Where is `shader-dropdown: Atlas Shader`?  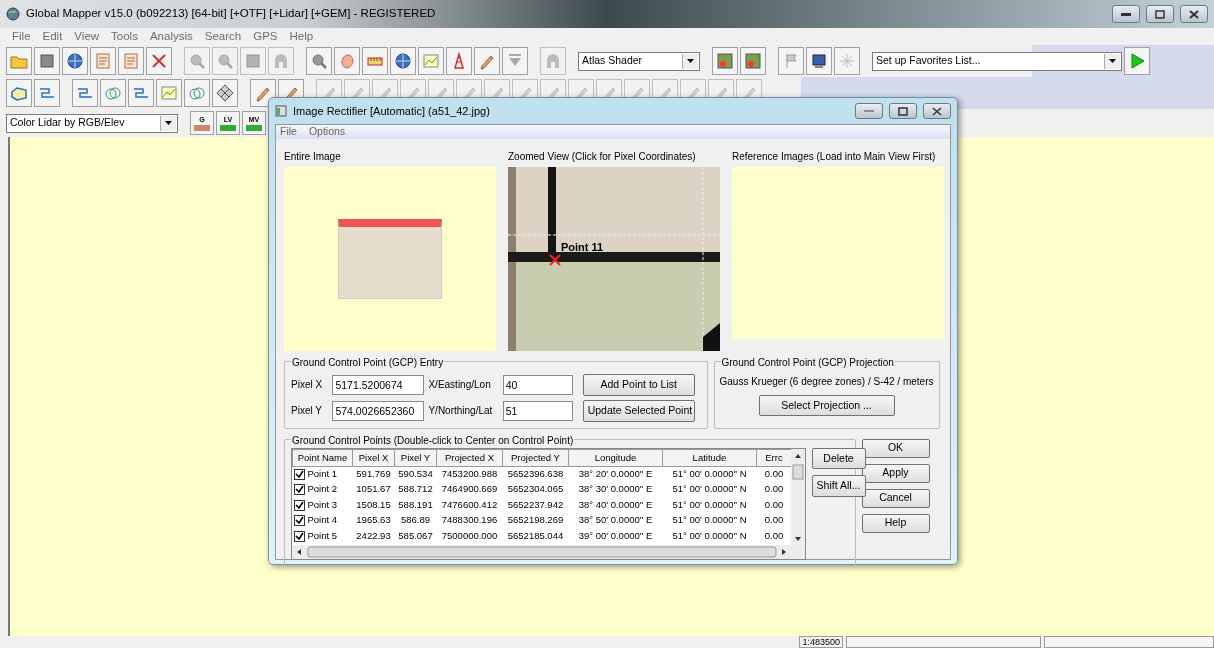
shader-dropdown: Atlas Shader is located at coordinates (639, 61).